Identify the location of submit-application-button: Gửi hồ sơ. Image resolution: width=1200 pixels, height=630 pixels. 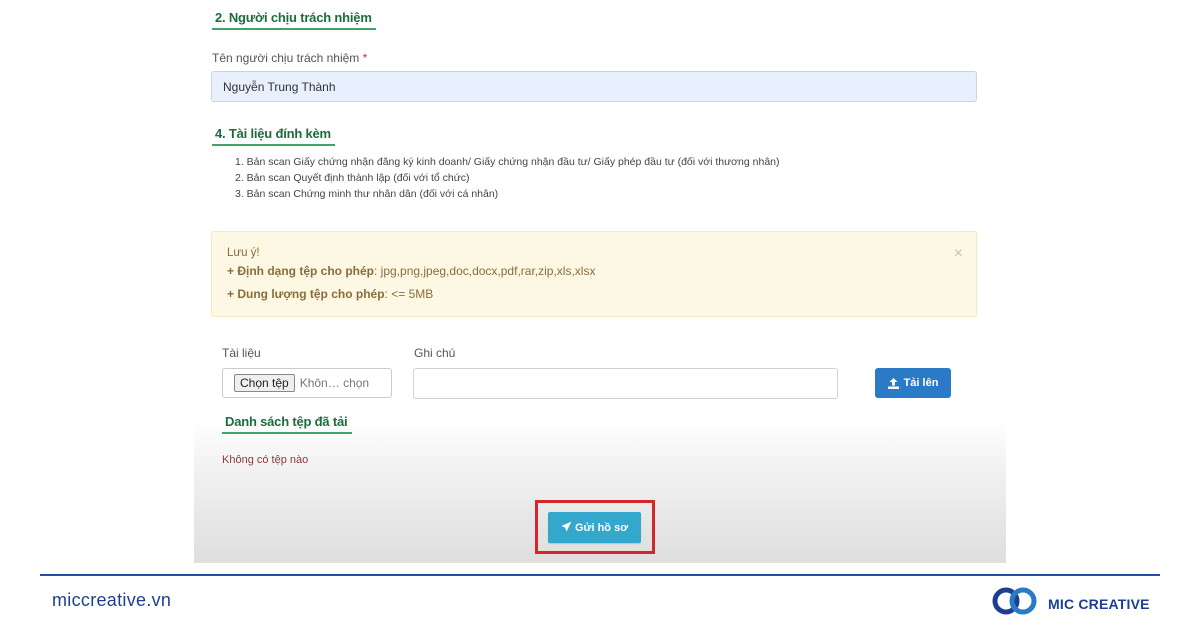
(594, 527).